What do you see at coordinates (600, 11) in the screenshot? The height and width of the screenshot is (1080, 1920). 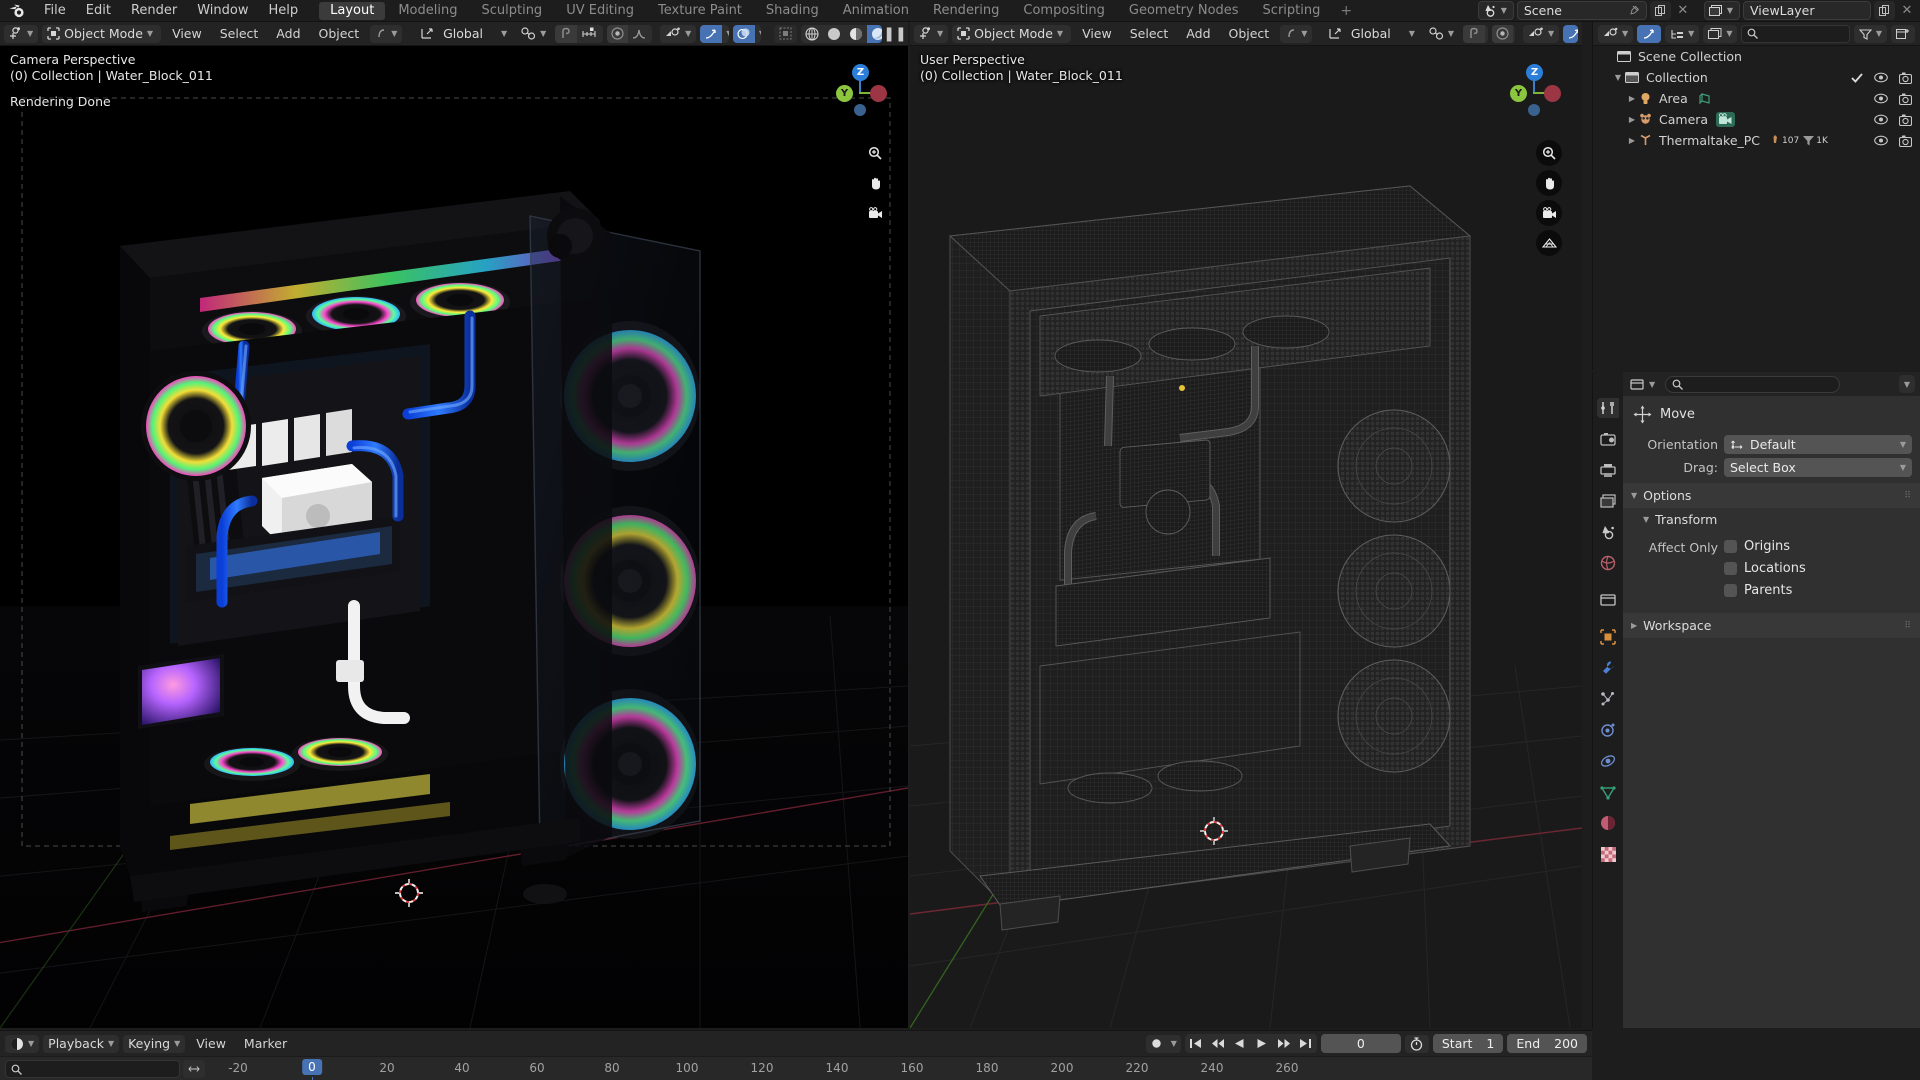 I see `workspace-tab-uv-editing: UV Editing` at bounding box center [600, 11].